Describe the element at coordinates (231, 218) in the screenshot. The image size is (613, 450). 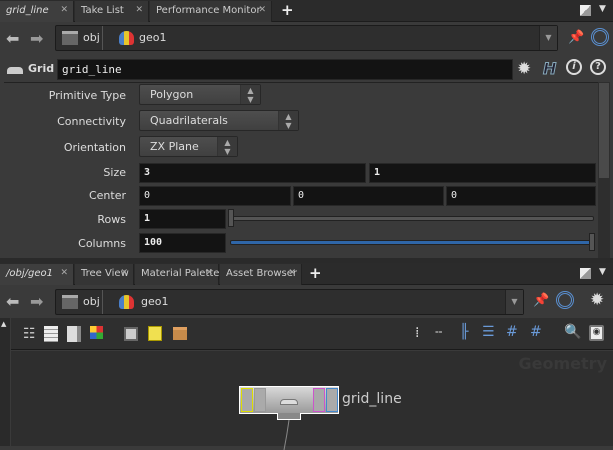
I see `rows-slider-handle` at that location.